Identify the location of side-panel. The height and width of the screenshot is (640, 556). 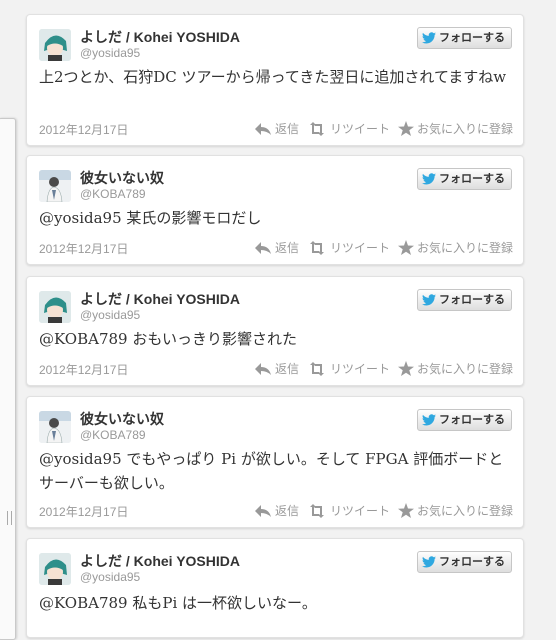
(8, 379).